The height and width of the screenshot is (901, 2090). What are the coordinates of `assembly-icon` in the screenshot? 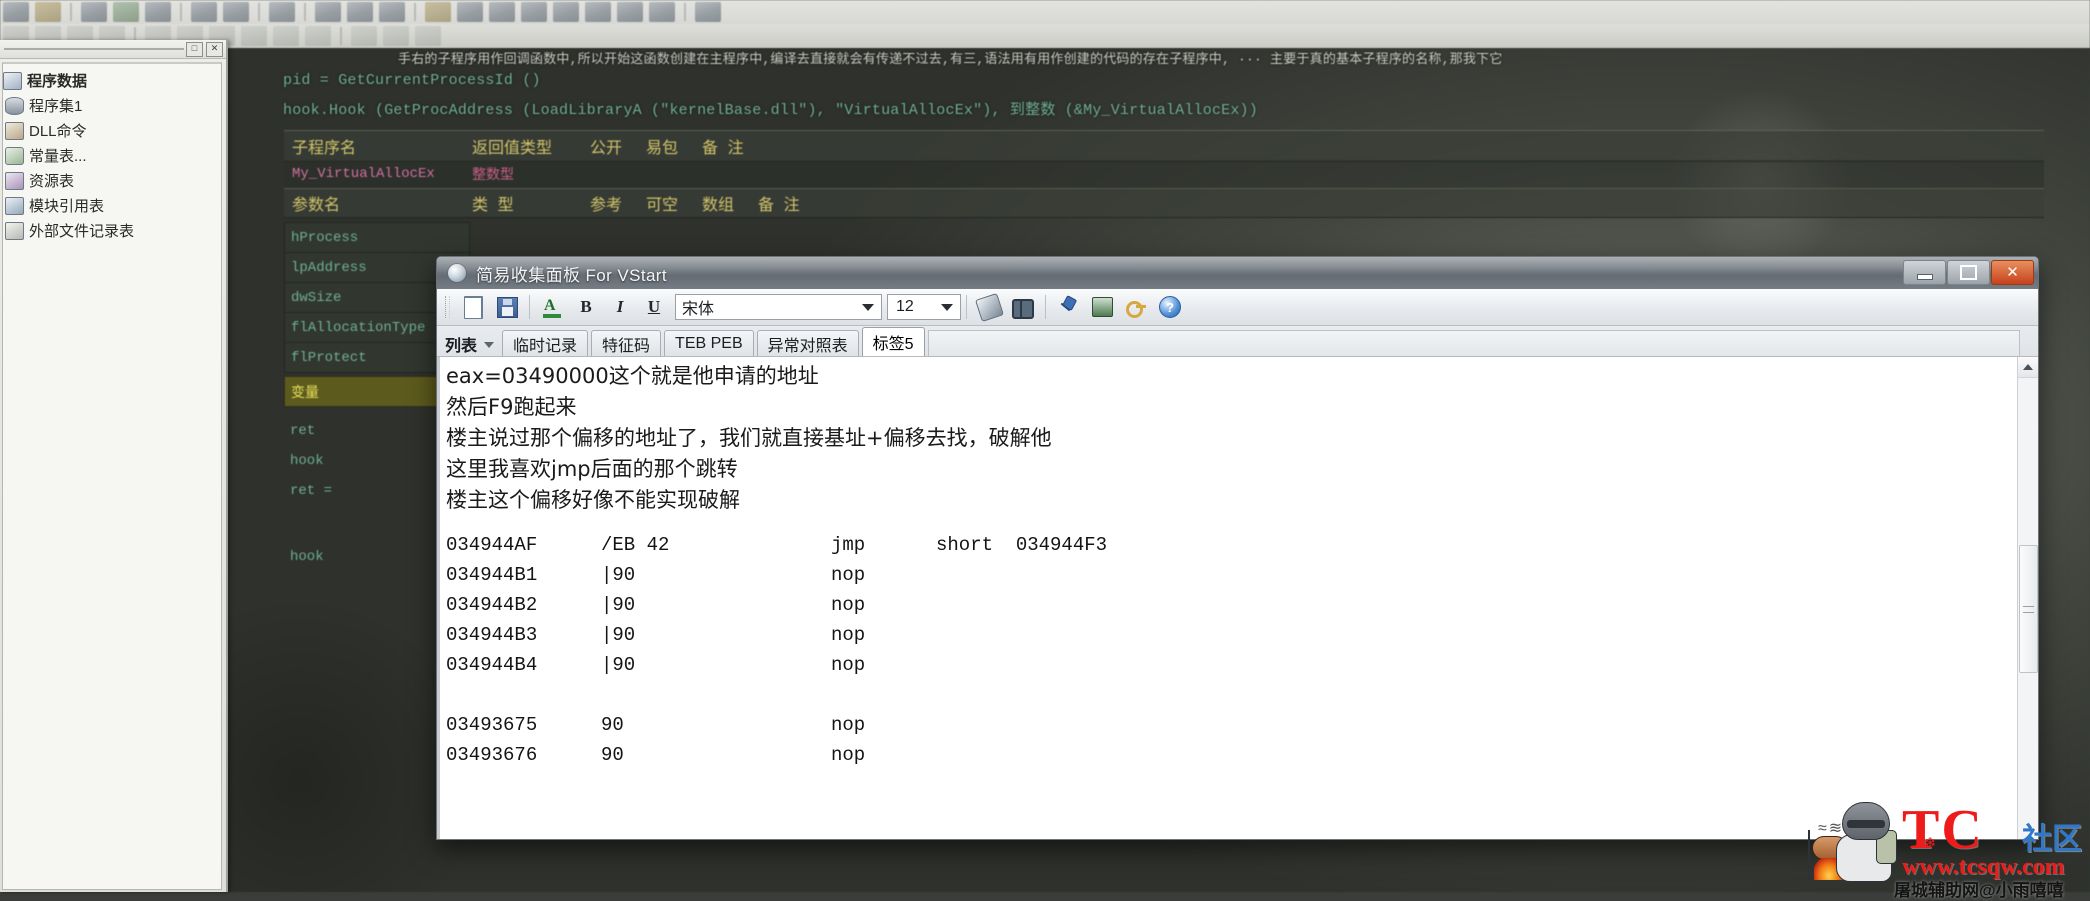 It's located at (14, 105).